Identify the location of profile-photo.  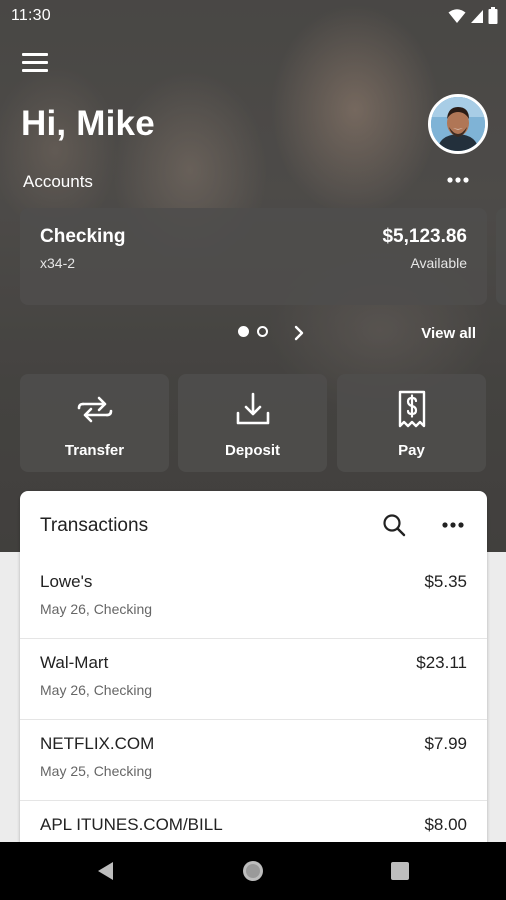
(458, 124).